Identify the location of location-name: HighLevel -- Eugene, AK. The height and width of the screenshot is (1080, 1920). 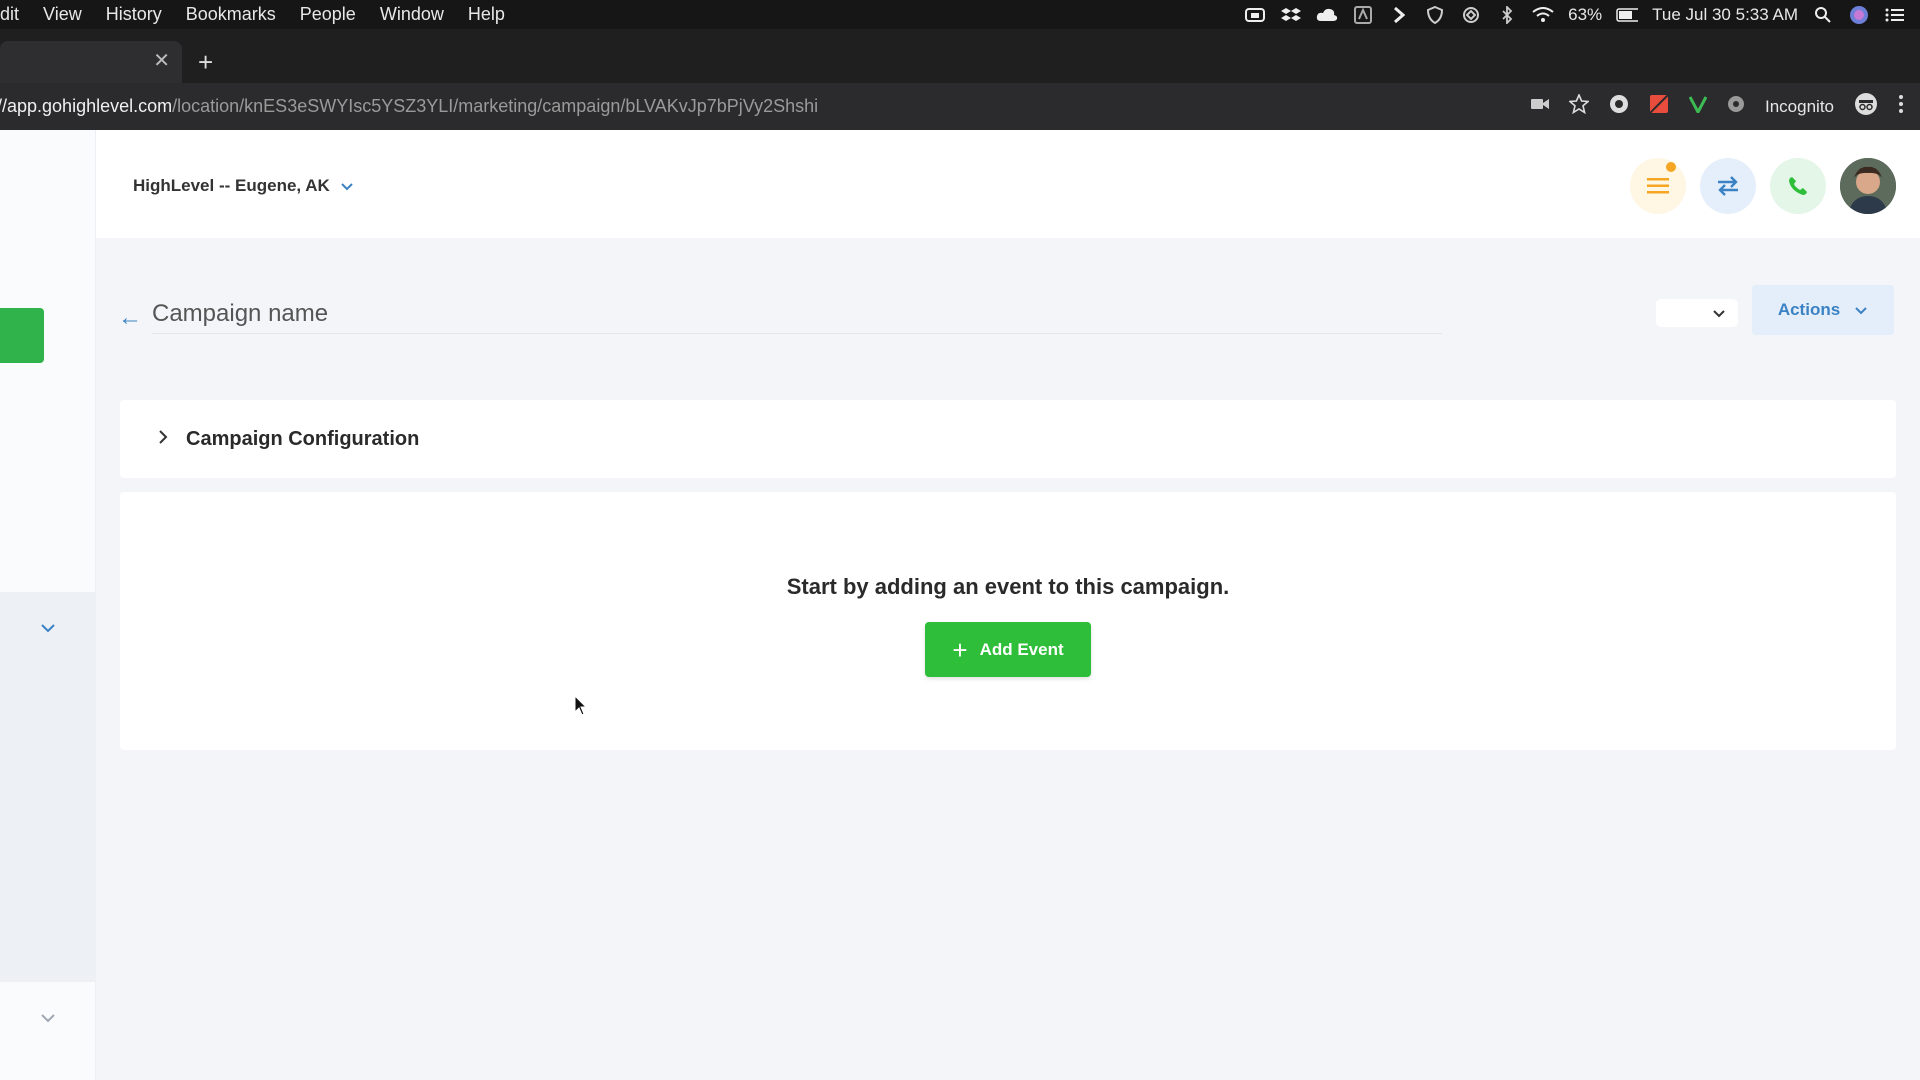
(231, 185).